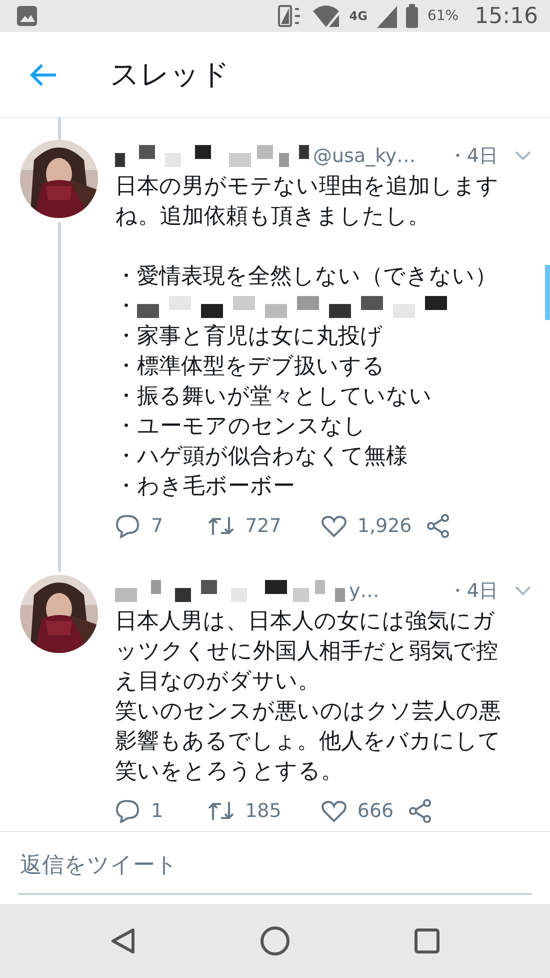 This screenshot has width=550, height=978. I want to click on list-item: ・愛情表現を全然しない（できない）, so click(306, 277).